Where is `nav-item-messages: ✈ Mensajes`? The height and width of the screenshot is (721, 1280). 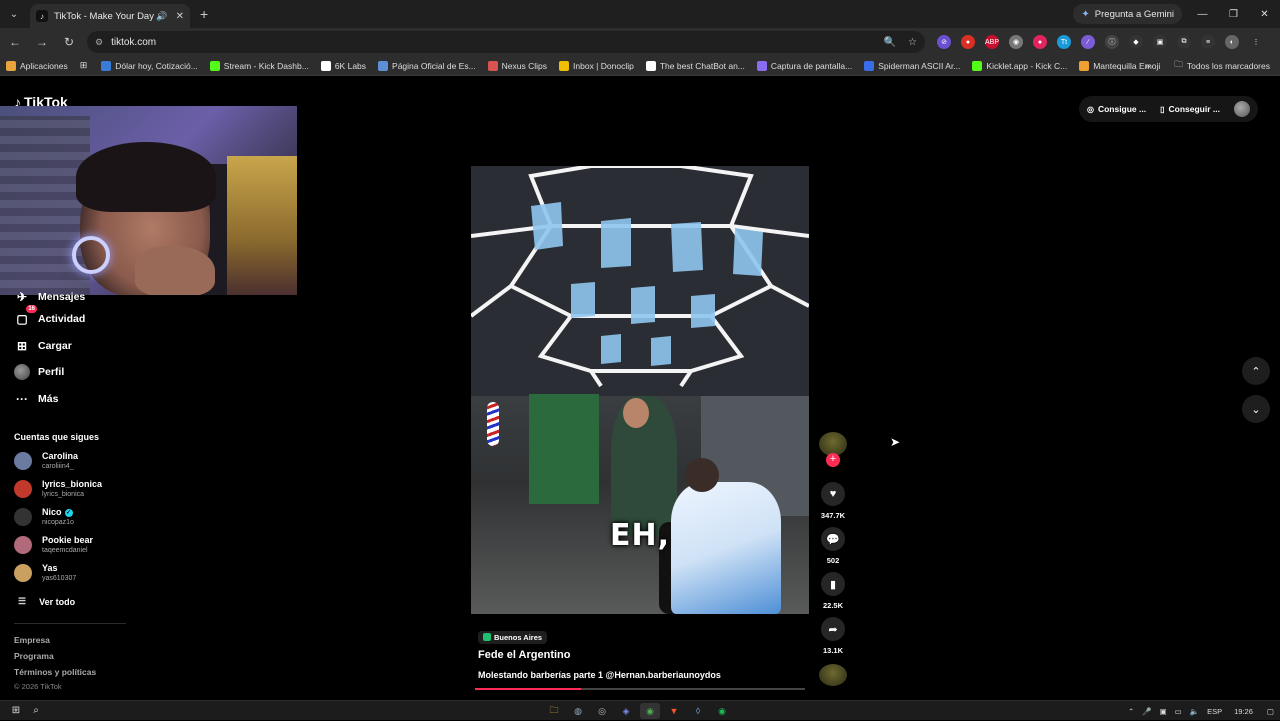 nav-item-messages: ✈ Mensajes is located at coordinates (49, 297).